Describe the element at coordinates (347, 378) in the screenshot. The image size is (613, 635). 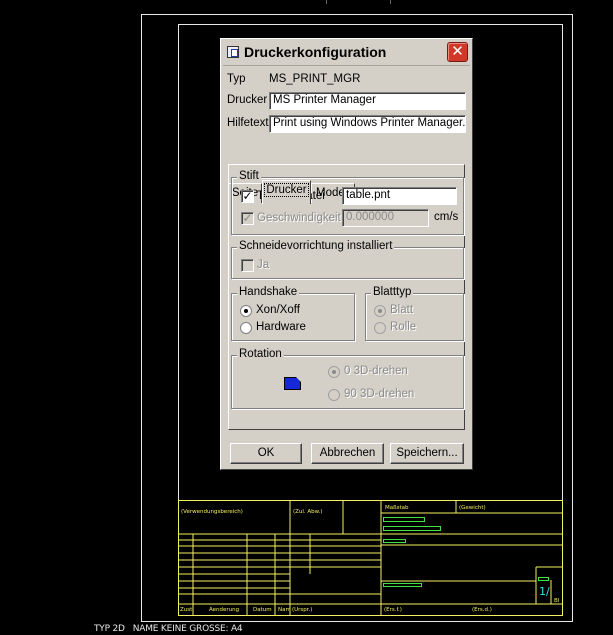
I see `rotation-group: Rotation 0 3D-drehen 90 3D-drehen` at that location.